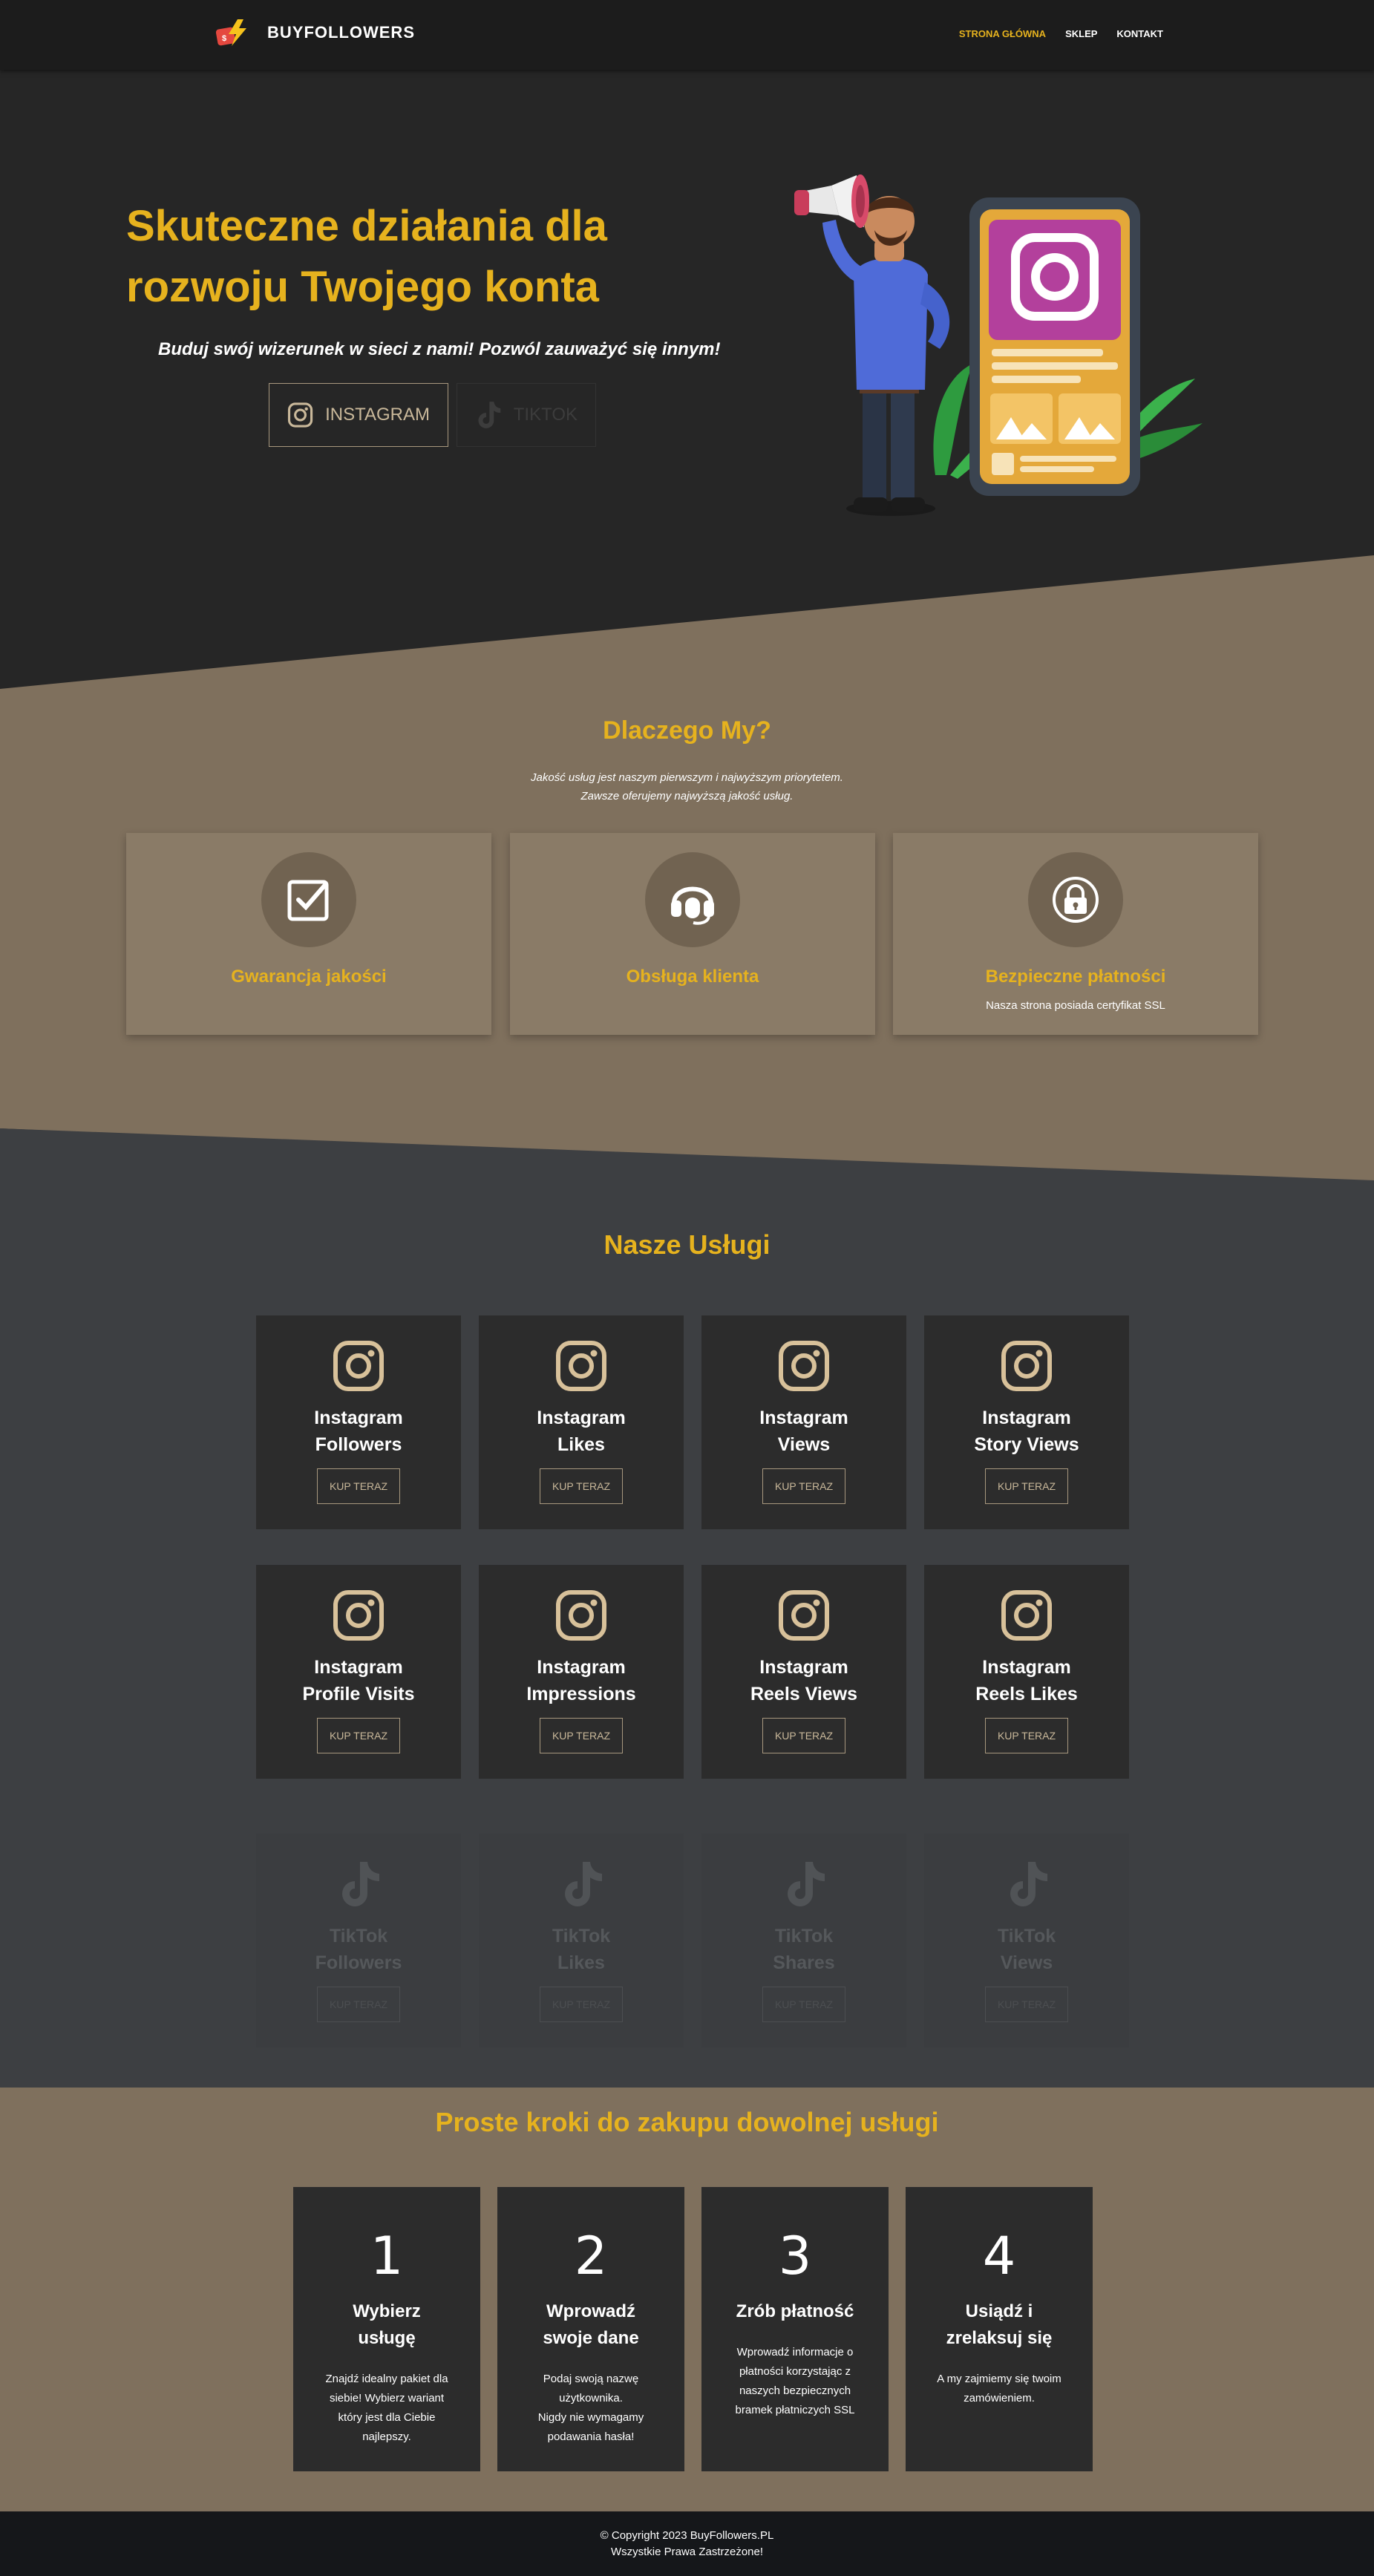  What do you see at coordinates (387, 2417) in the screenshot?
I see `step-description-line: który jest dla Ciebie` at bounding box center [387, 2417].